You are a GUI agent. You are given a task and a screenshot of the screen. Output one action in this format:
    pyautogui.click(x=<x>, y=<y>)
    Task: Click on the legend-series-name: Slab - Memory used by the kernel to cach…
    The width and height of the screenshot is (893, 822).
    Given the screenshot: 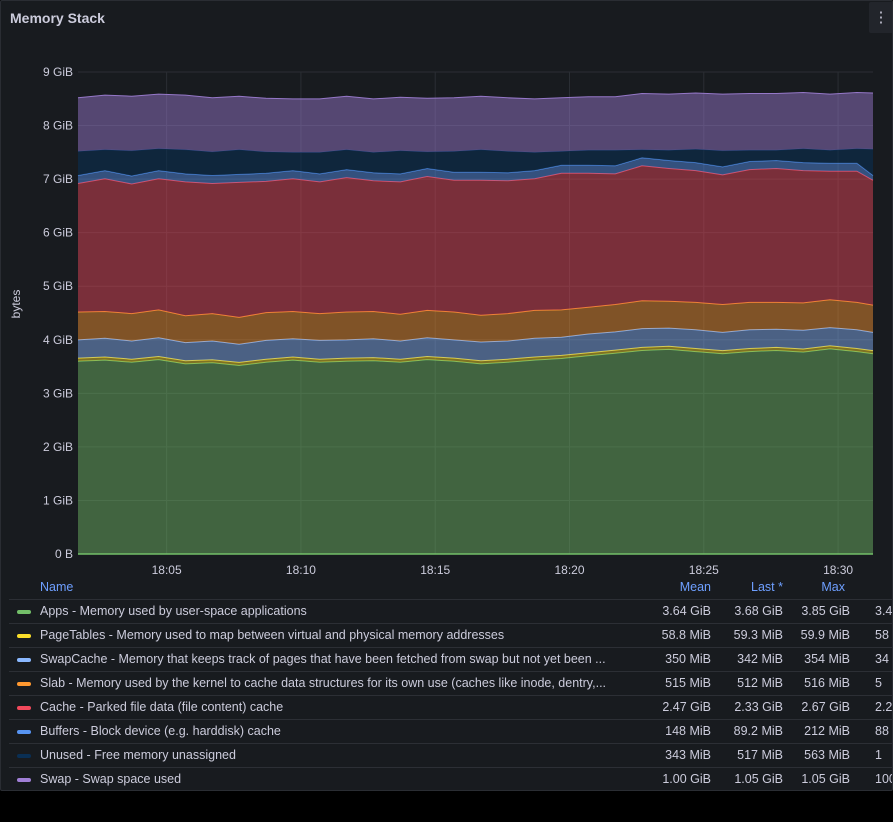 What is the action you would take?
    pyautogui.click(x=323, y=683)
    